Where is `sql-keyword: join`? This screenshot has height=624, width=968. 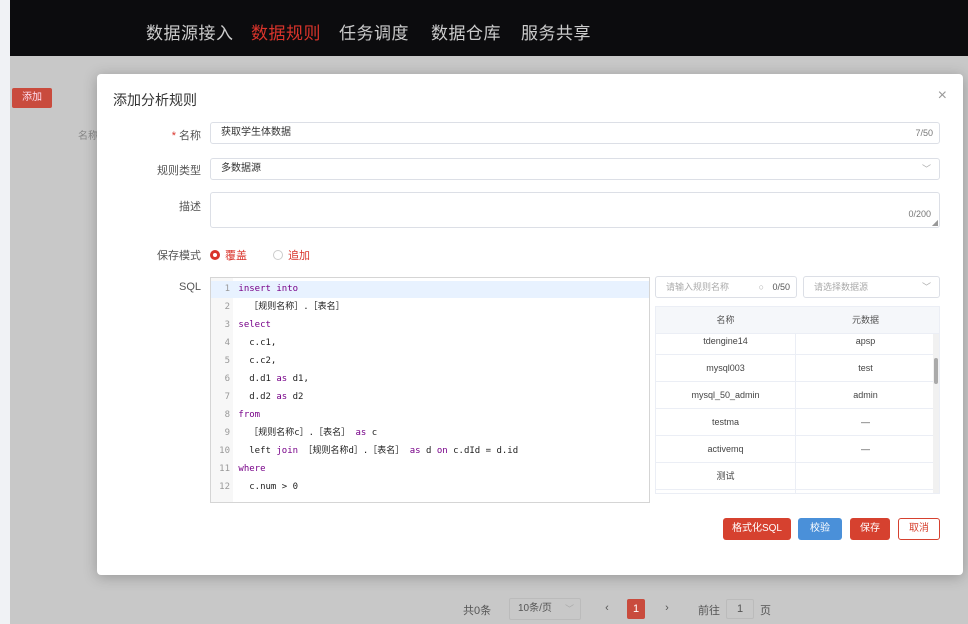
sql-keyword: join is located at coordinates (287, 451).